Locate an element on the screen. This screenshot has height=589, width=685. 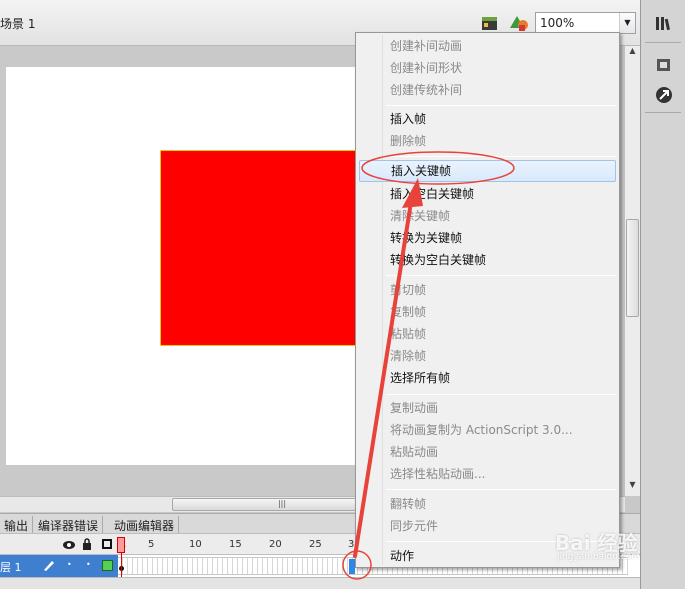
vertical-scroll-thumb is located at coordinates (632, 268).